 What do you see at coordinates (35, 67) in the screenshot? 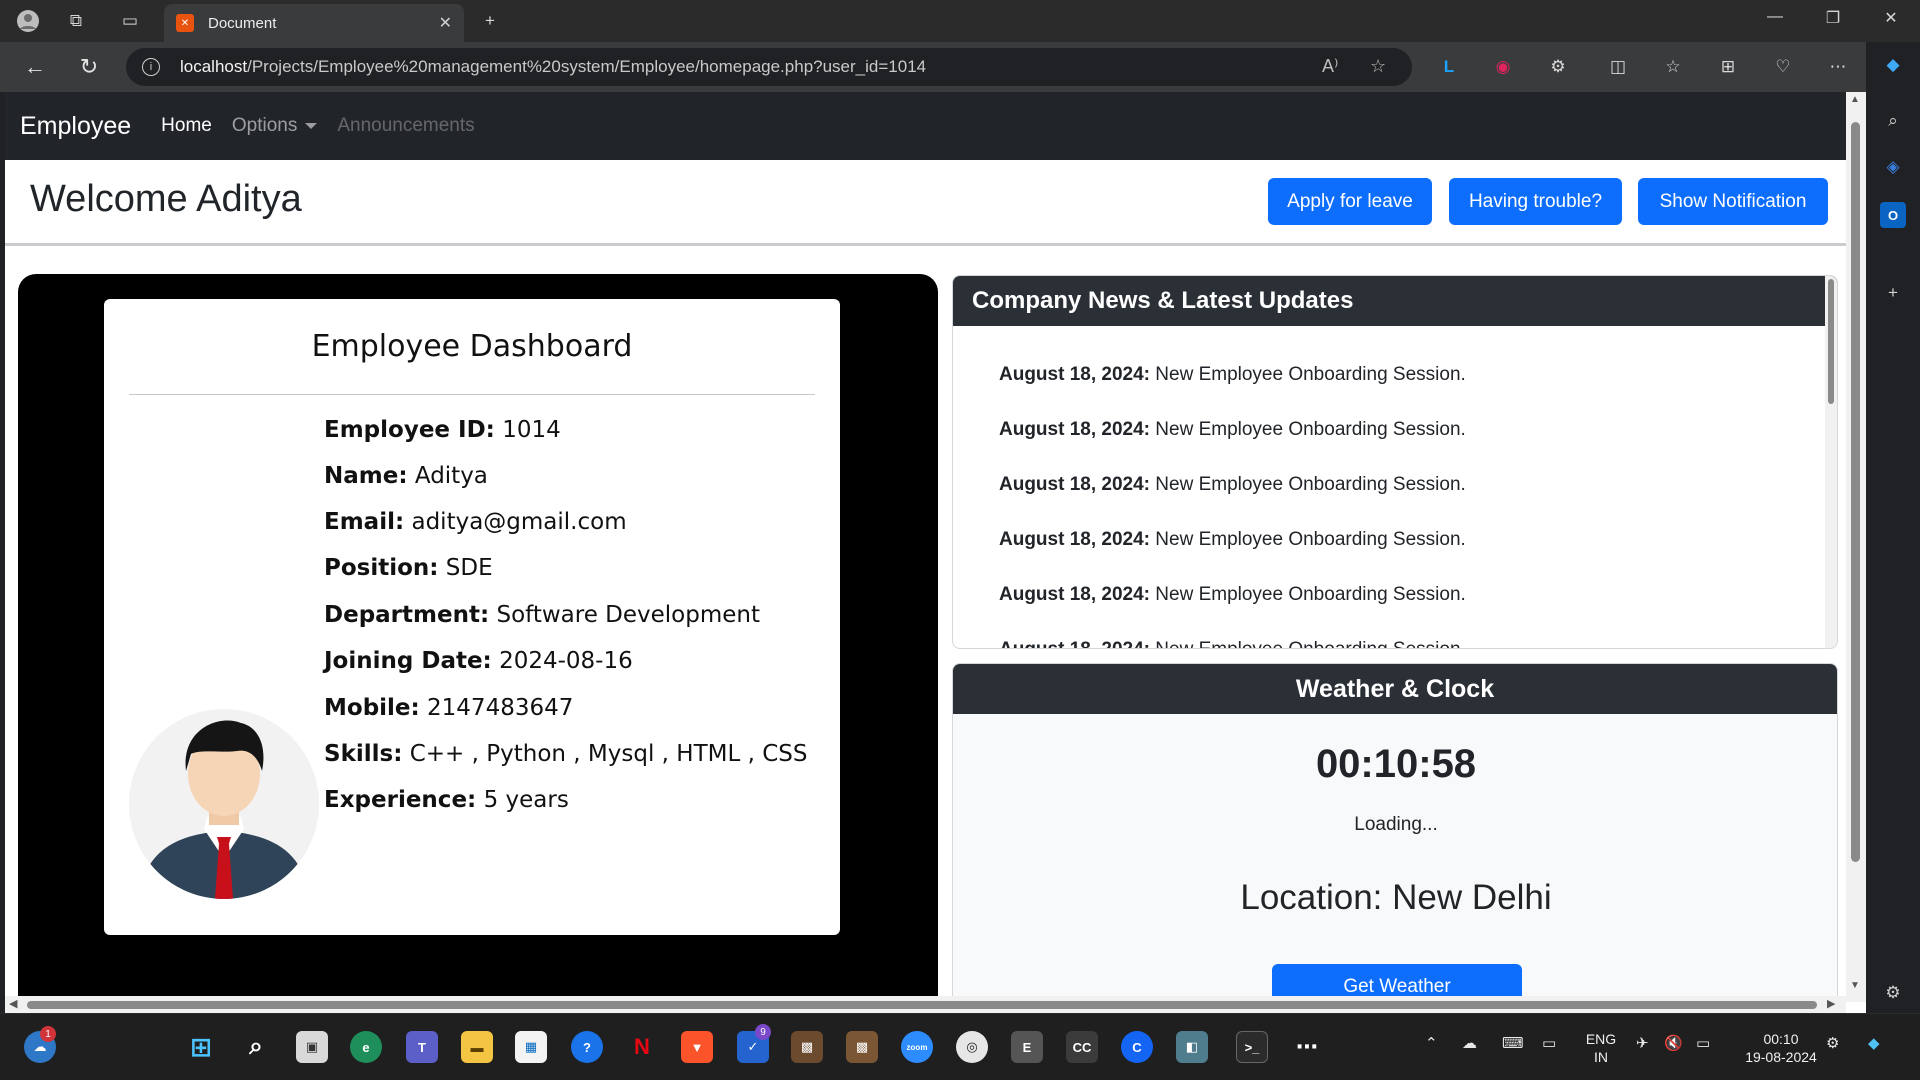
I see `back-icon: ←` at bounding box center [35, 67].